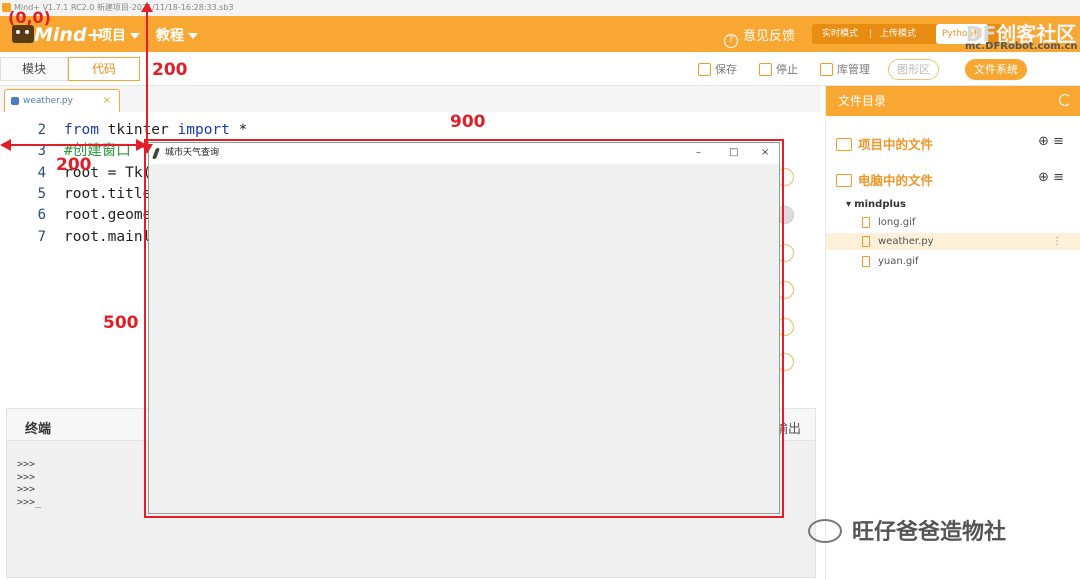  I want to click on feather-icon, so click(156, 153).